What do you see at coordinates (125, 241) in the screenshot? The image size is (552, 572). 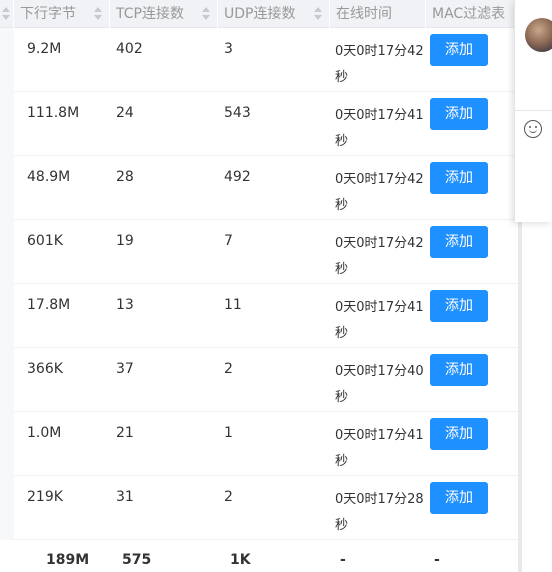 I see `tcp-cell: 19` at bounding box center [125, 241].